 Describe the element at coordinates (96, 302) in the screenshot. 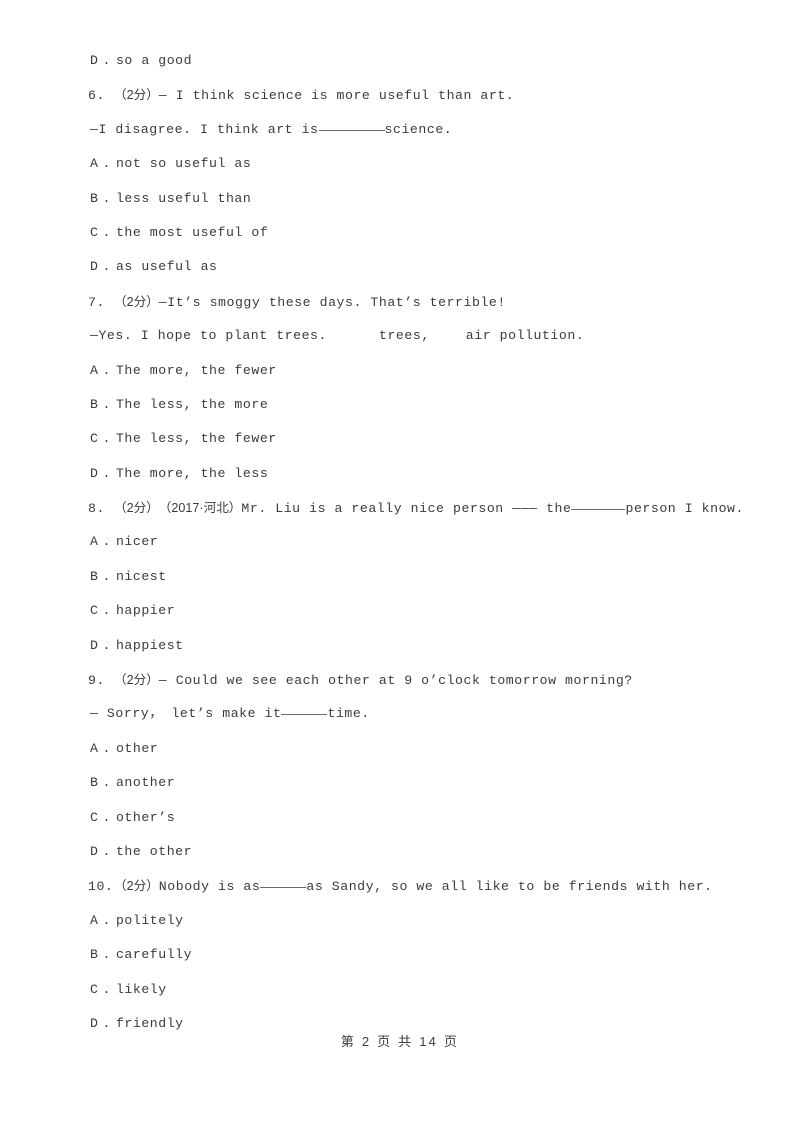

I see `question-number: 7.` at that location.